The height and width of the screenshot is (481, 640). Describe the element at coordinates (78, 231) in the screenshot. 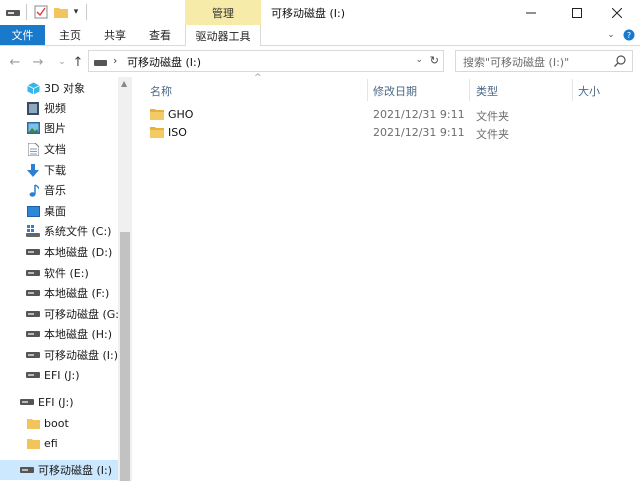

I see `nav-label: 系统文件 (C:)` at that location.